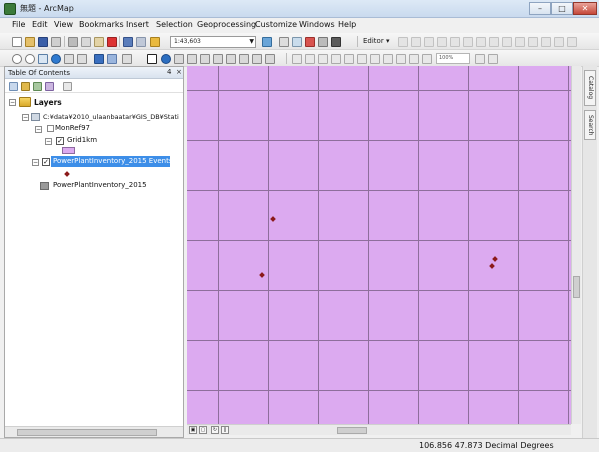 The image size is (599, 452). I want to click on layout-zoom-in-icon, so click(297, 59).